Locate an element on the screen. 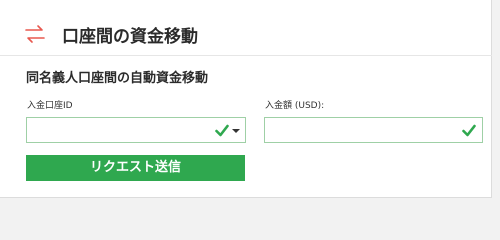 This screenshot has width=500, height=240. from-account-dropdown is located at coordinates (136, 130).